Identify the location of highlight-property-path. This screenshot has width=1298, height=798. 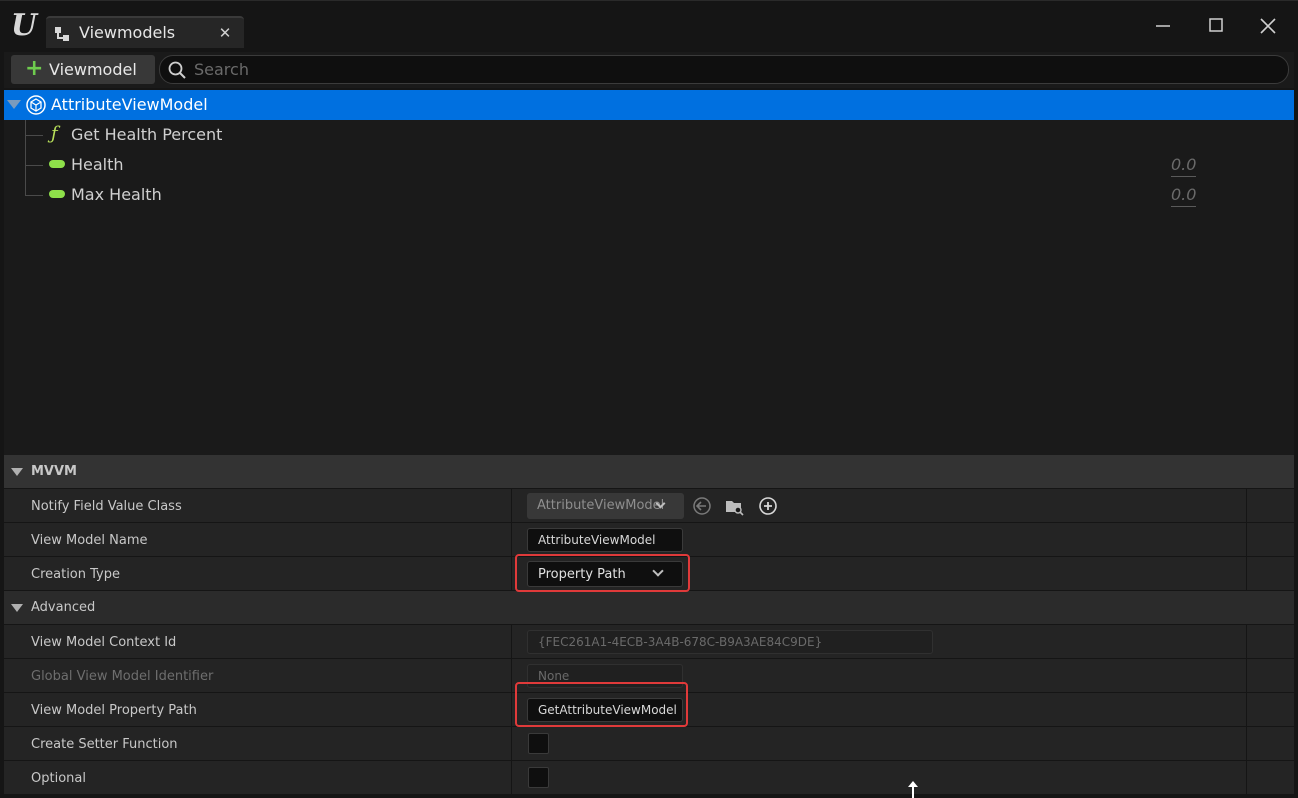
(601, 704).